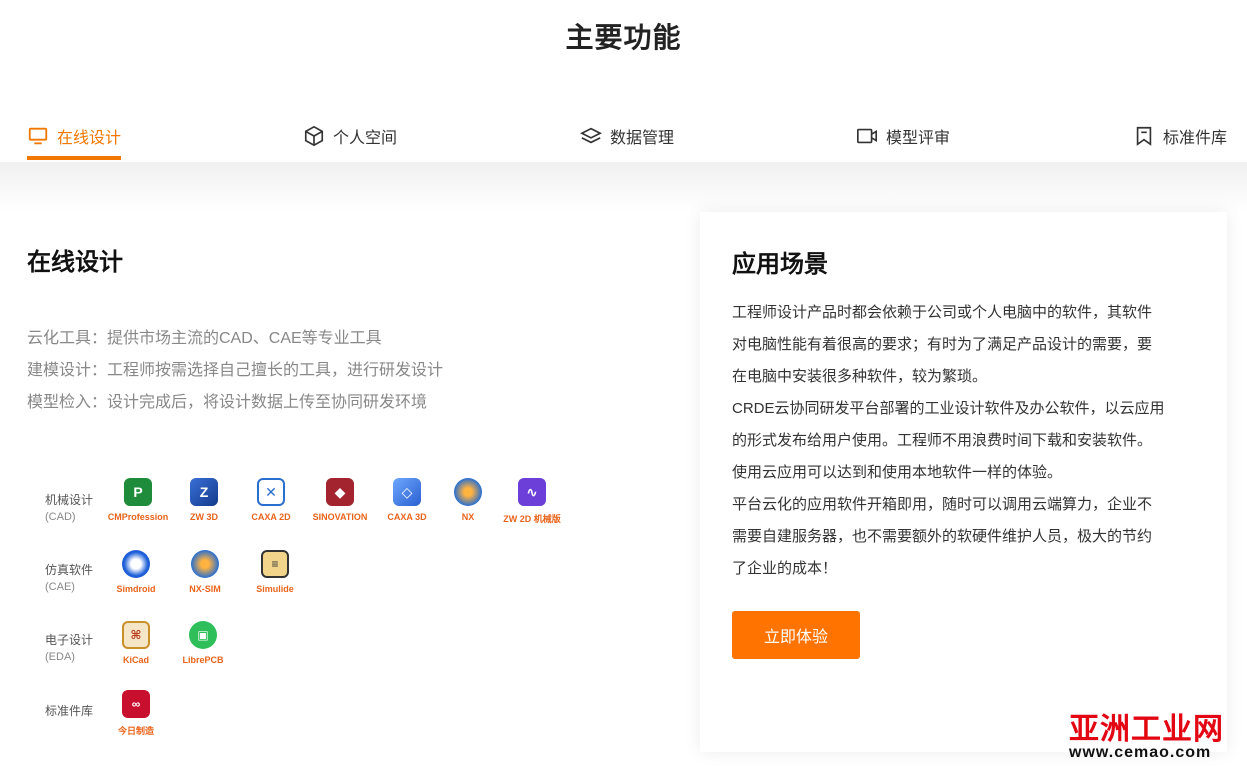 The width and height of the screenshot is (1247, 769). I want to click on app-label: LibrePCB, so click(203, 660).